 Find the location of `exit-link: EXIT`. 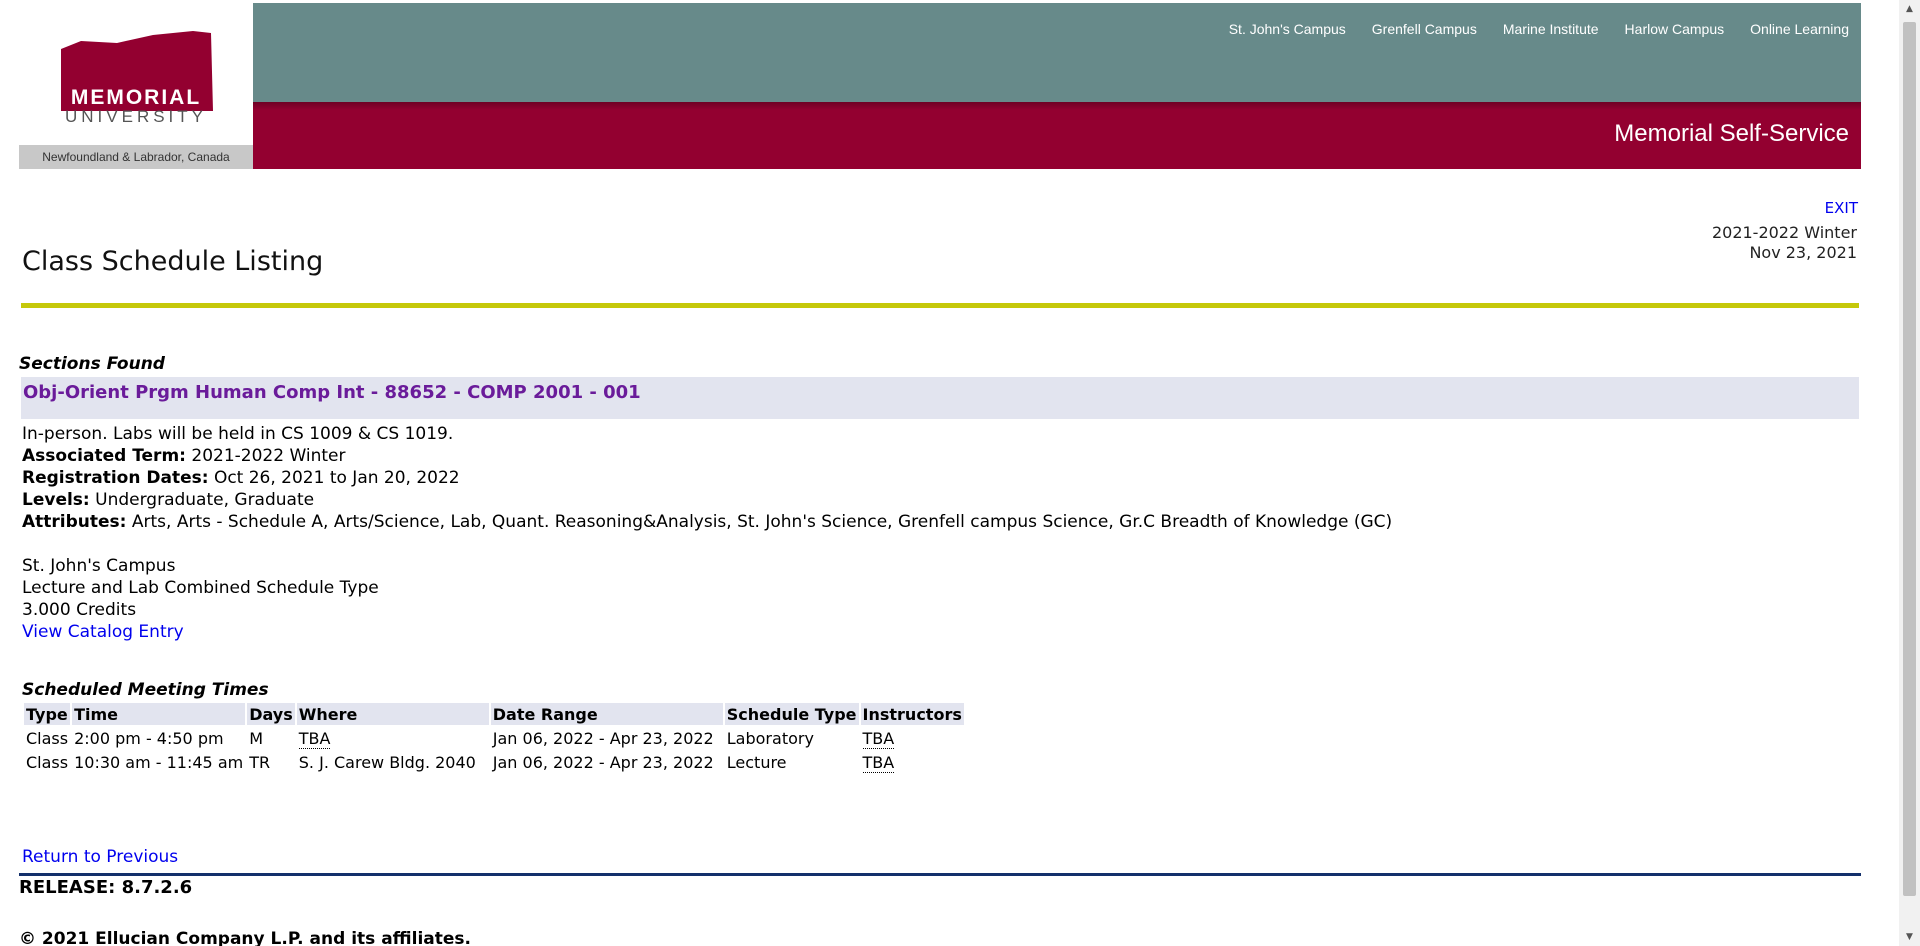

exit-link: EXIT is located at coordinates (1841, 208).